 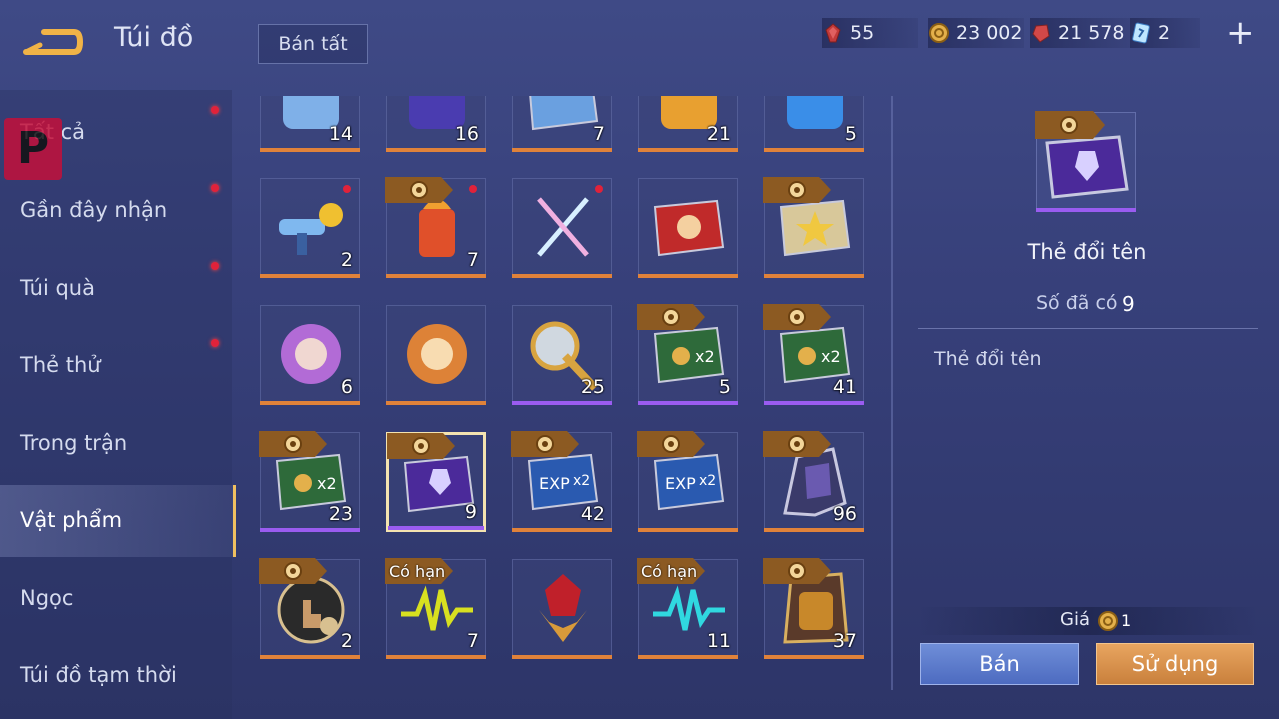 I want to click on inventory-slot: 25, so click(x=562, y=355).